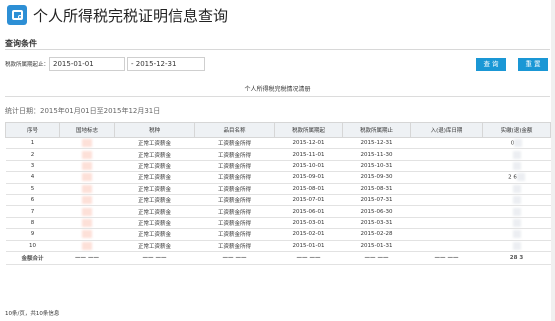 The image size is (555, 321). I want to click on cell-text: 2015-07-31, so click(376, 200).